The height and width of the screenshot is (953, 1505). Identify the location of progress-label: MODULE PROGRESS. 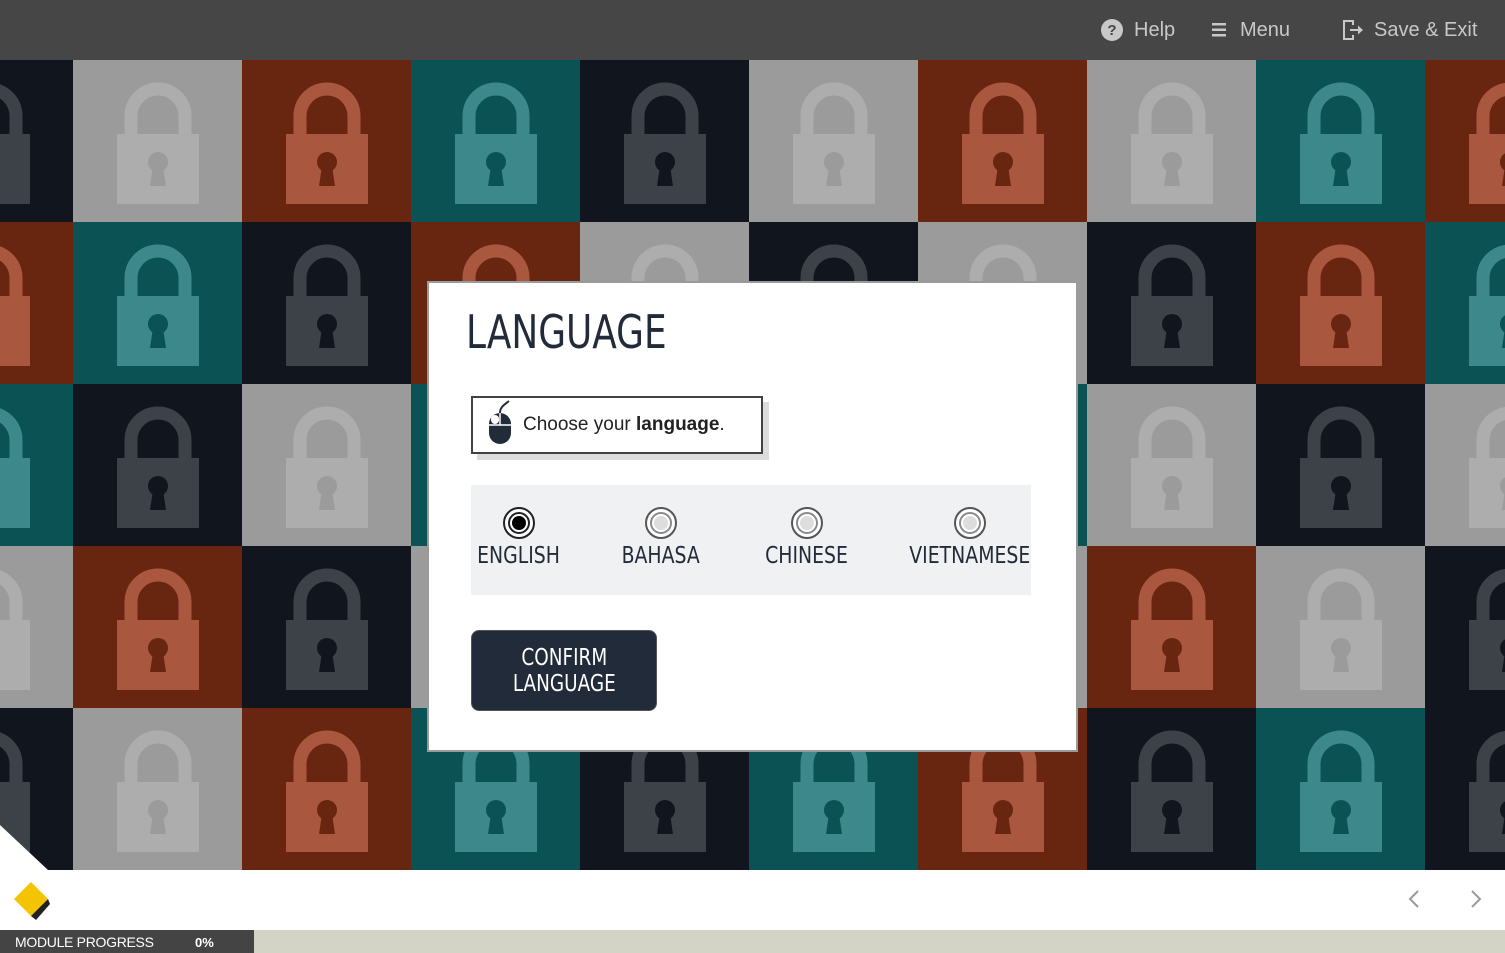
(84, 942).